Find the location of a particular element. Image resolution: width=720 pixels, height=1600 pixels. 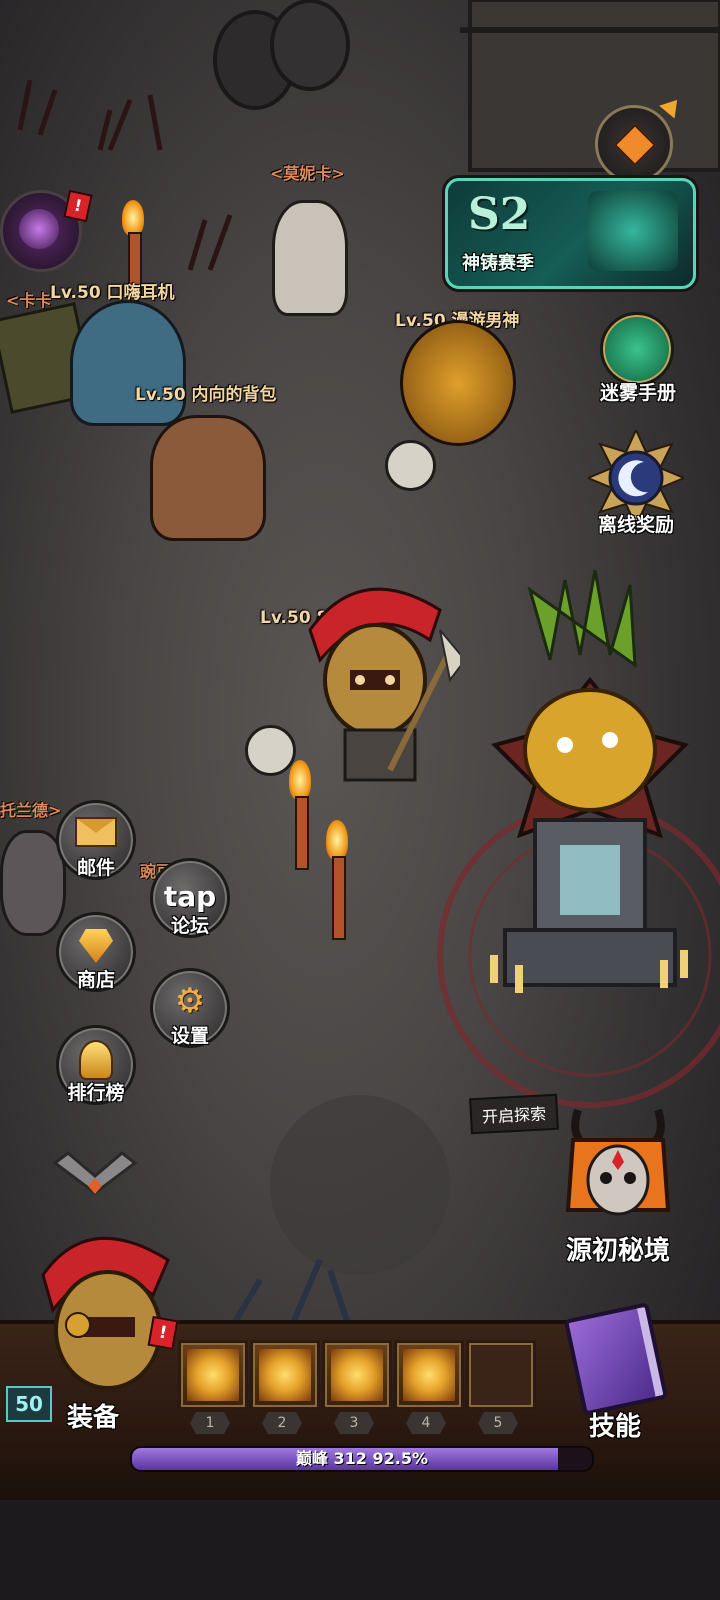

settings-button: ⚙ 设置 is located at coordinates (190, 1008).